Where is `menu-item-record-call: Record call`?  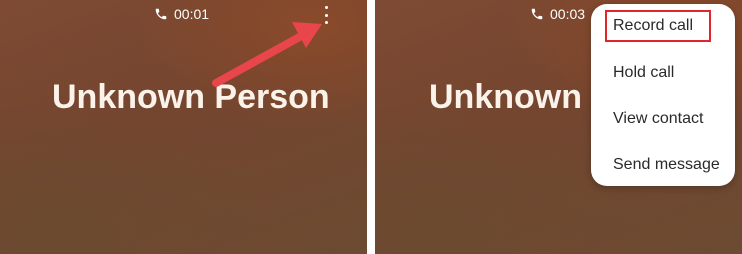 menu-item-record-call: Record call is located at coordinates (653, 26).